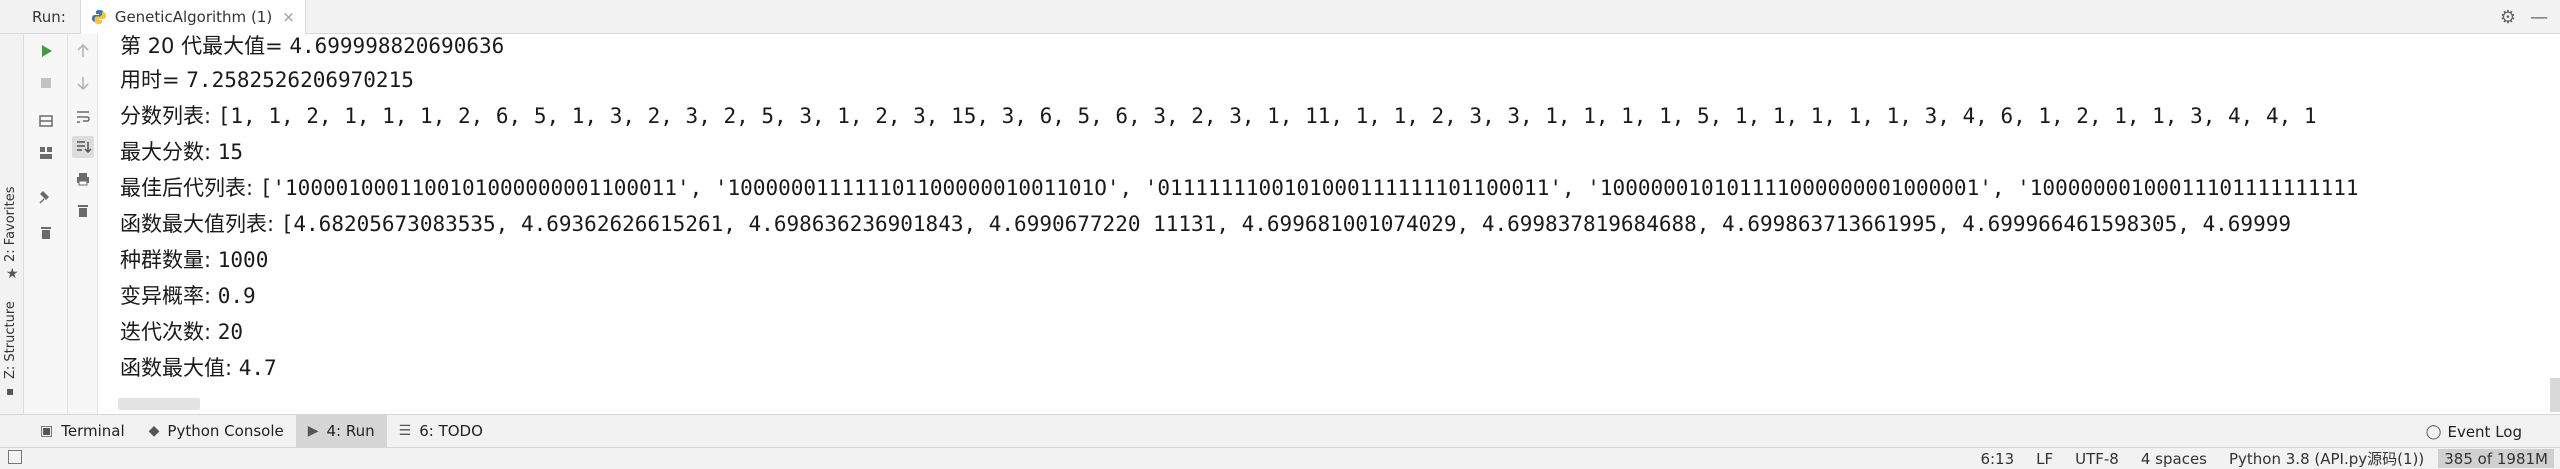 The width and height of the screenshot is (2560, 469). Describe the element at coordinates (2474, 432) in the screenshot. I see `event-log-button: ◯ Event Log` at that location.